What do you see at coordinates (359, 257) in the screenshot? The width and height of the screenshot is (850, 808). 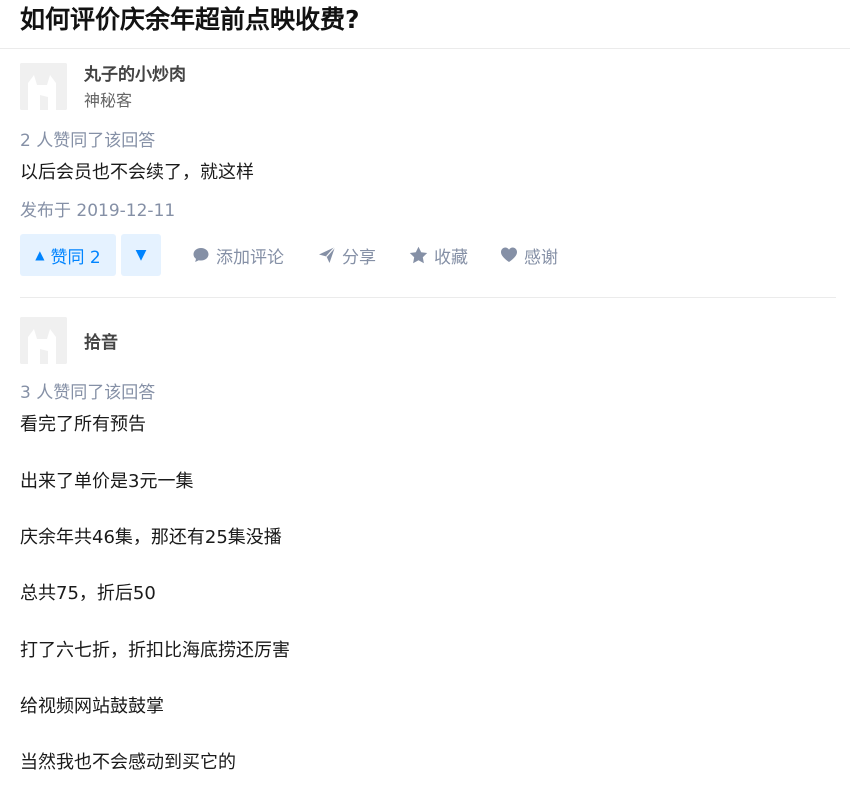 I see `share-label: 分享` at bounding box center [359, 257].